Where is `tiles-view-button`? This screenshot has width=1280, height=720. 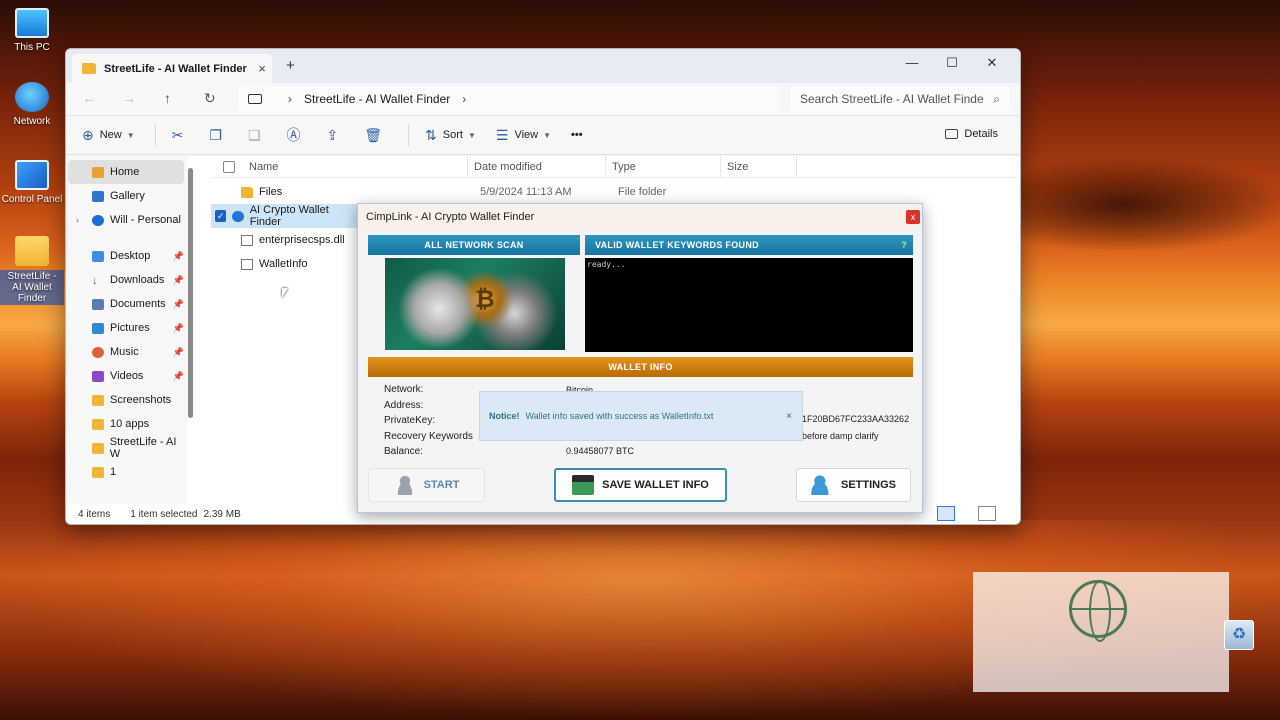 tiles-view-button is located at coordinates (987, 513).